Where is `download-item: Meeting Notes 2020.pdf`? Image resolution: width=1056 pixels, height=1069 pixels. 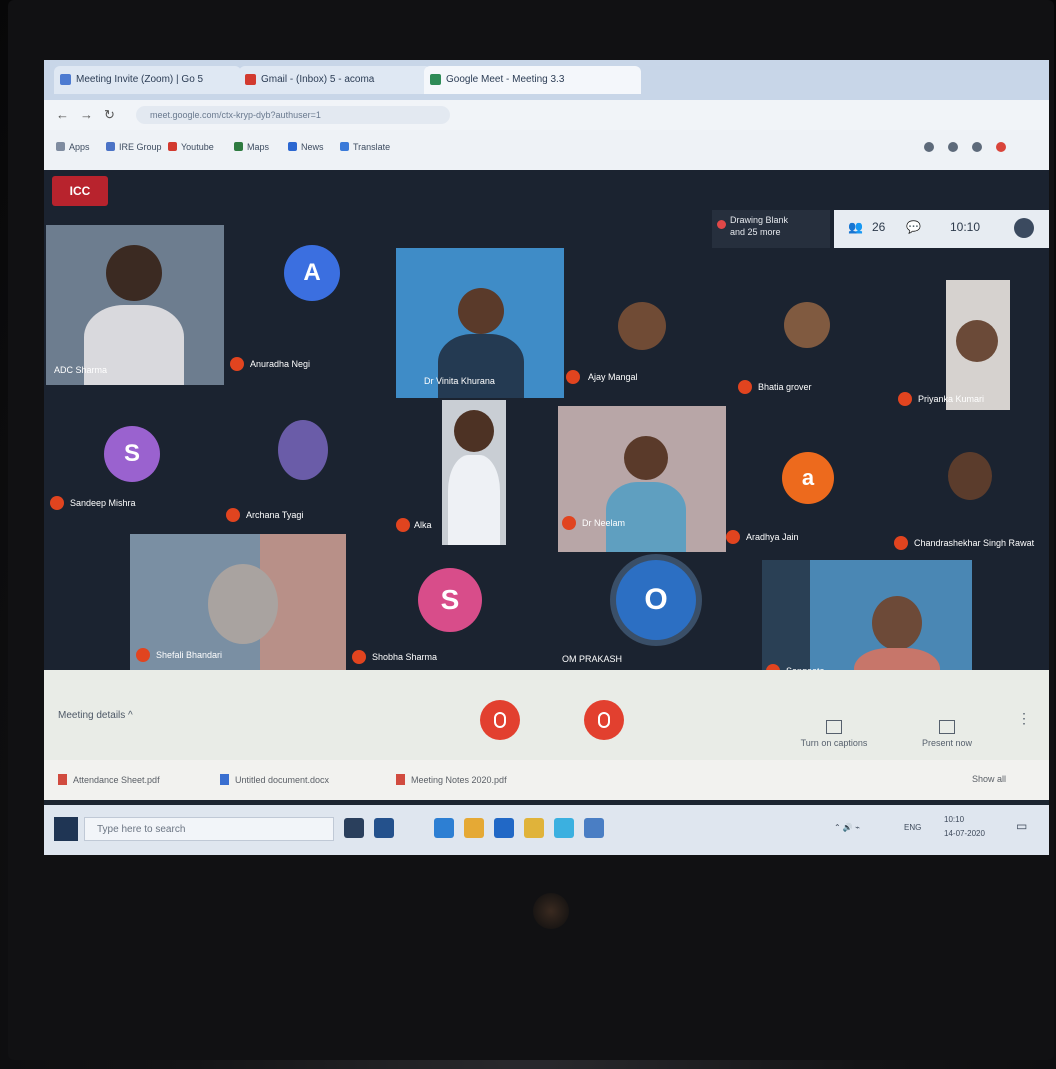
download-item: Meeting Notes 2020.pdf is located at coordinates (451, 779).